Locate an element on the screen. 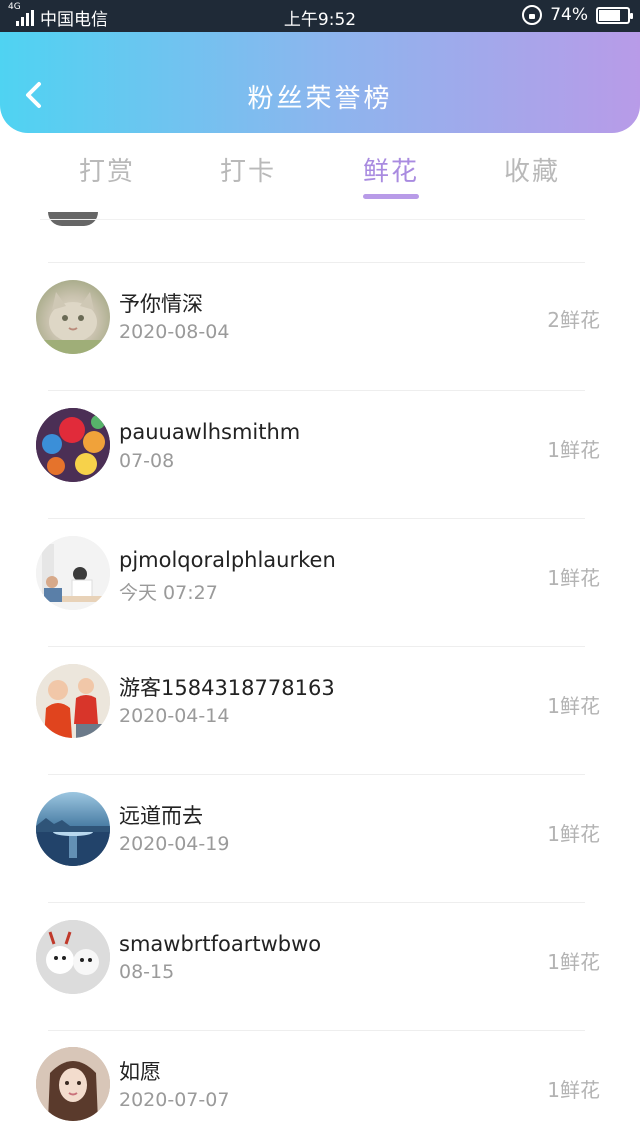  active-tab-indicator is located at coordinates (391, 196).